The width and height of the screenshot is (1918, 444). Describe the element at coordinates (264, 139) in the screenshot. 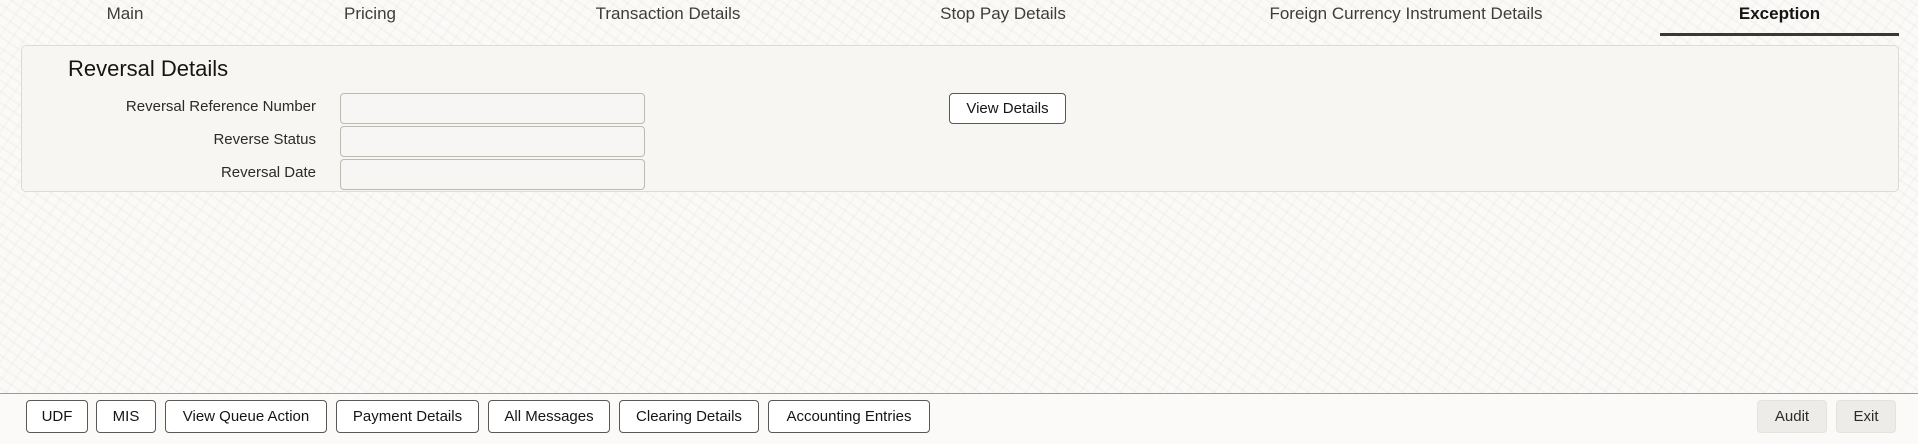

I see `reverse-status-label: Reverse Status` at that location.